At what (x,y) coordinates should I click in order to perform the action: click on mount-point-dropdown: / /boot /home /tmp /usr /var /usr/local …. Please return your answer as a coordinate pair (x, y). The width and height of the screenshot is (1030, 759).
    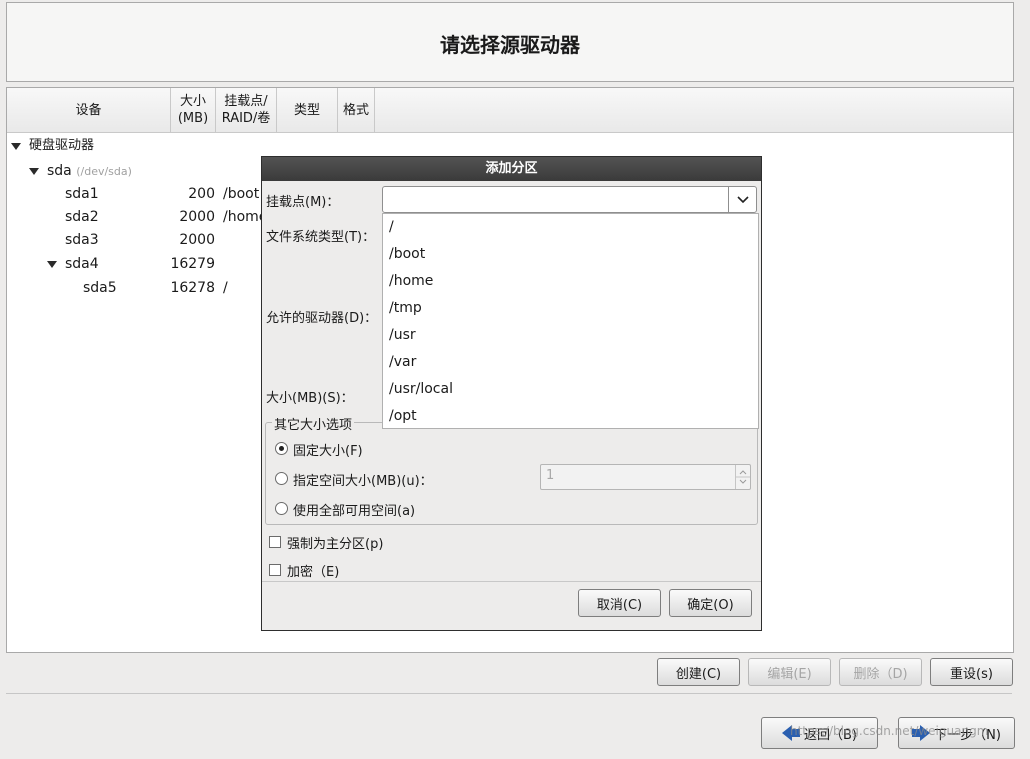
    Looking at the image, I should click on (570, 321).